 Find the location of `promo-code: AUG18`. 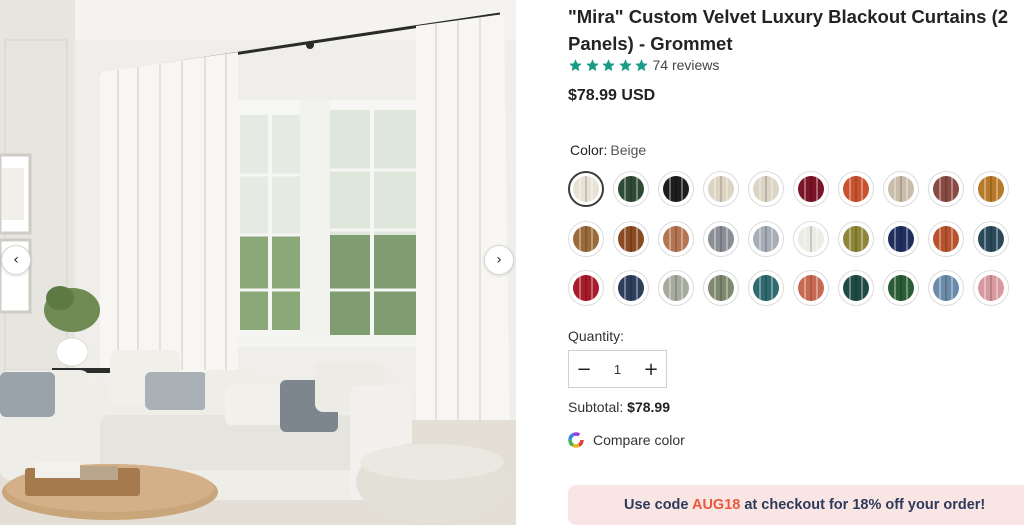

promo-code: AUG18 is located at coordinates (716, 505).